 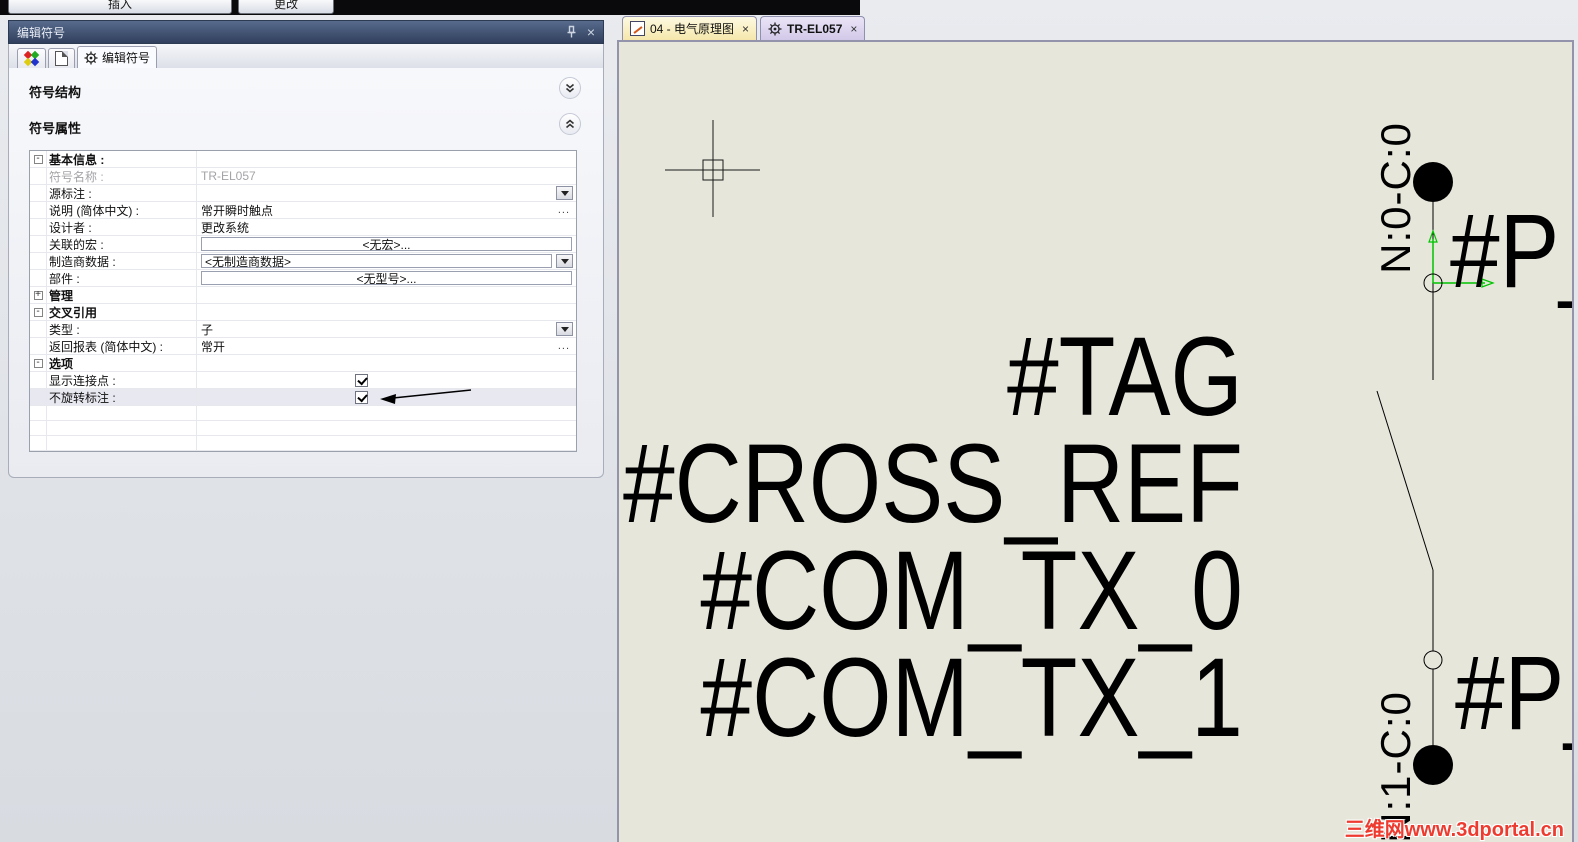 I want to click on tab-edit-symbol: 编辑符号, so click(x=117, y=57).